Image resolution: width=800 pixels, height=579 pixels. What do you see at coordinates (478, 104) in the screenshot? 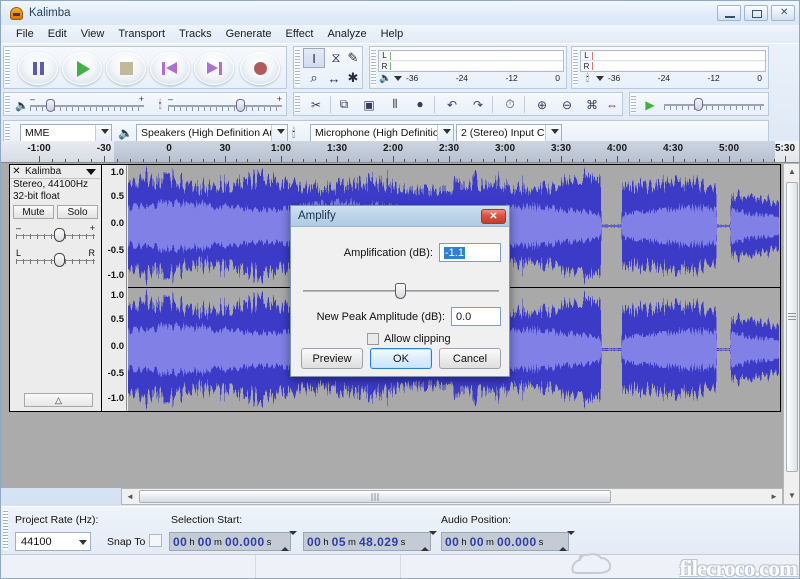
I see `redo-icon: ↷` at bounding box center [478, 104].